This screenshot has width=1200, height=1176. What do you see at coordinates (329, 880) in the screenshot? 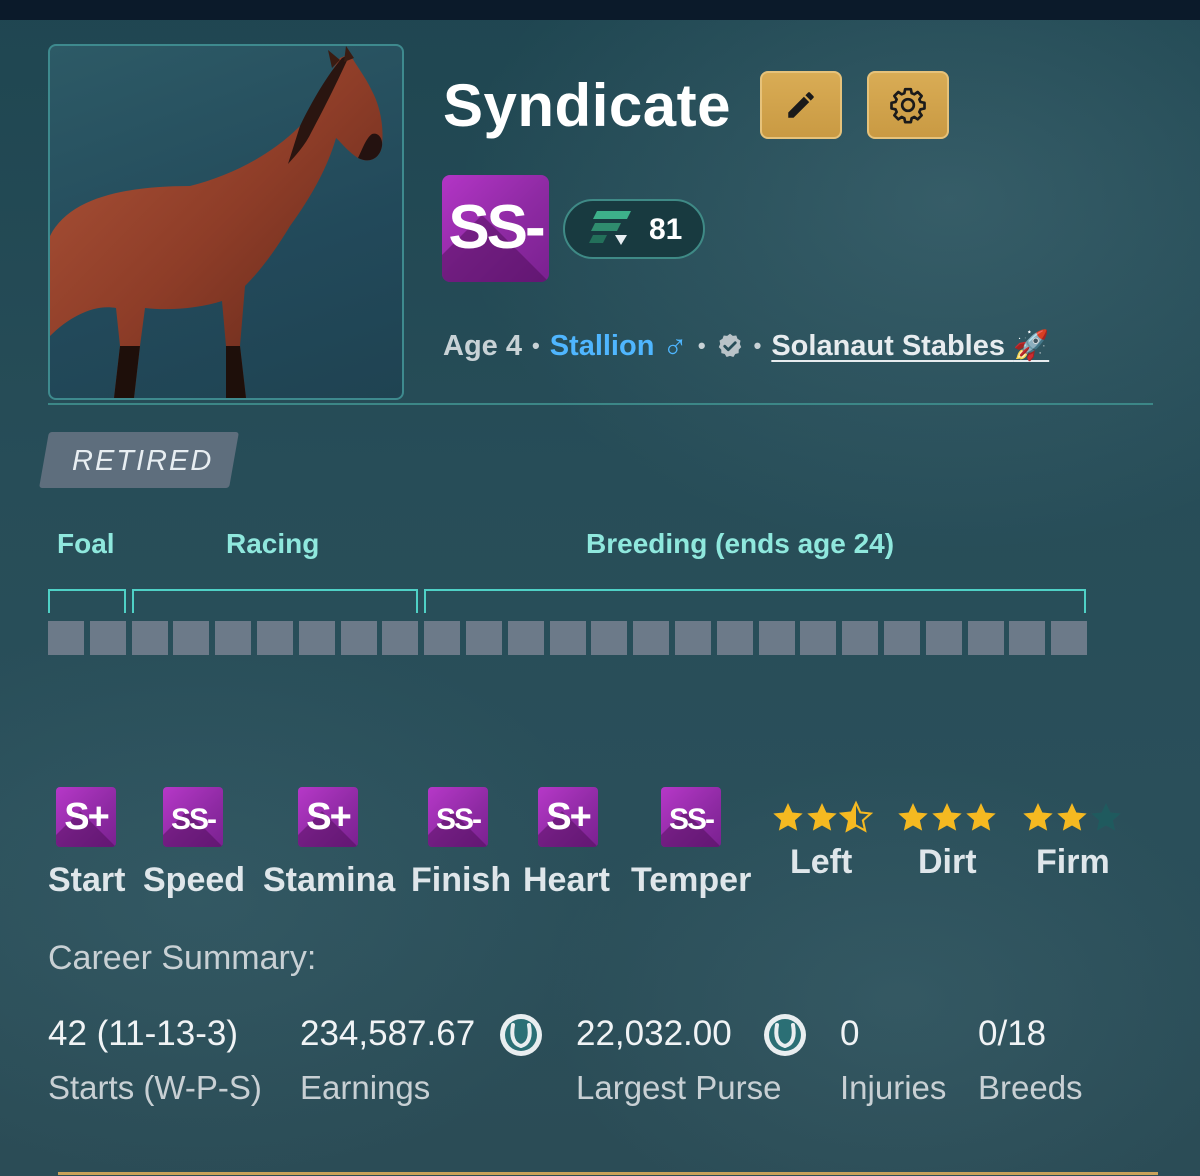
I see `stat-label-stamina: Stamina` at bounding box center [329, 880].